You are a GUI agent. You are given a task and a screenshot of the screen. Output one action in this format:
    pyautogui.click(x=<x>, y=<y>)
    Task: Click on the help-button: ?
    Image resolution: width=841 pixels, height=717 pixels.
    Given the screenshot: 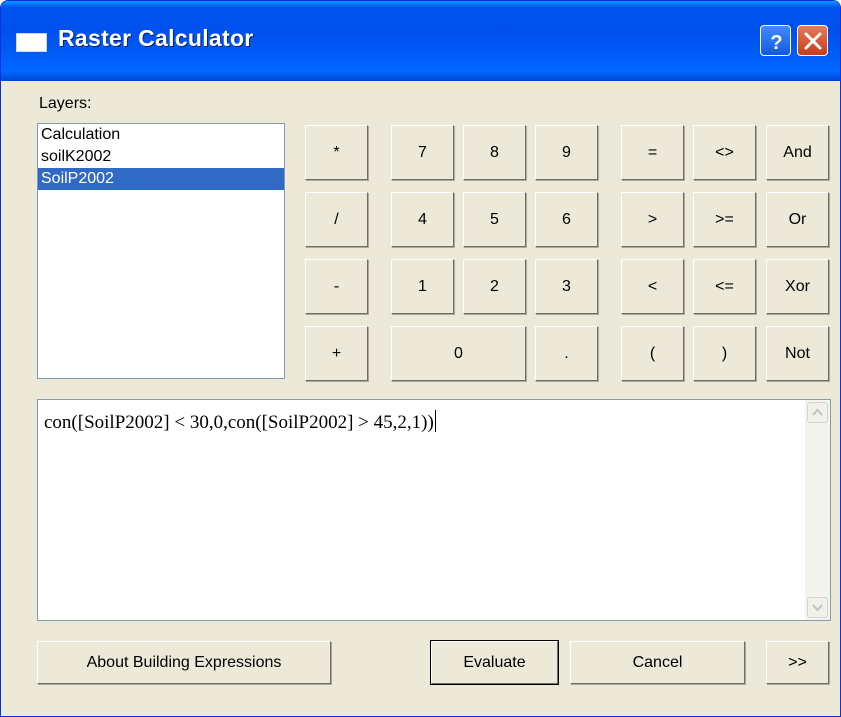 What is the action you would take?
    pyautogui.click(x=775, y=40)
    